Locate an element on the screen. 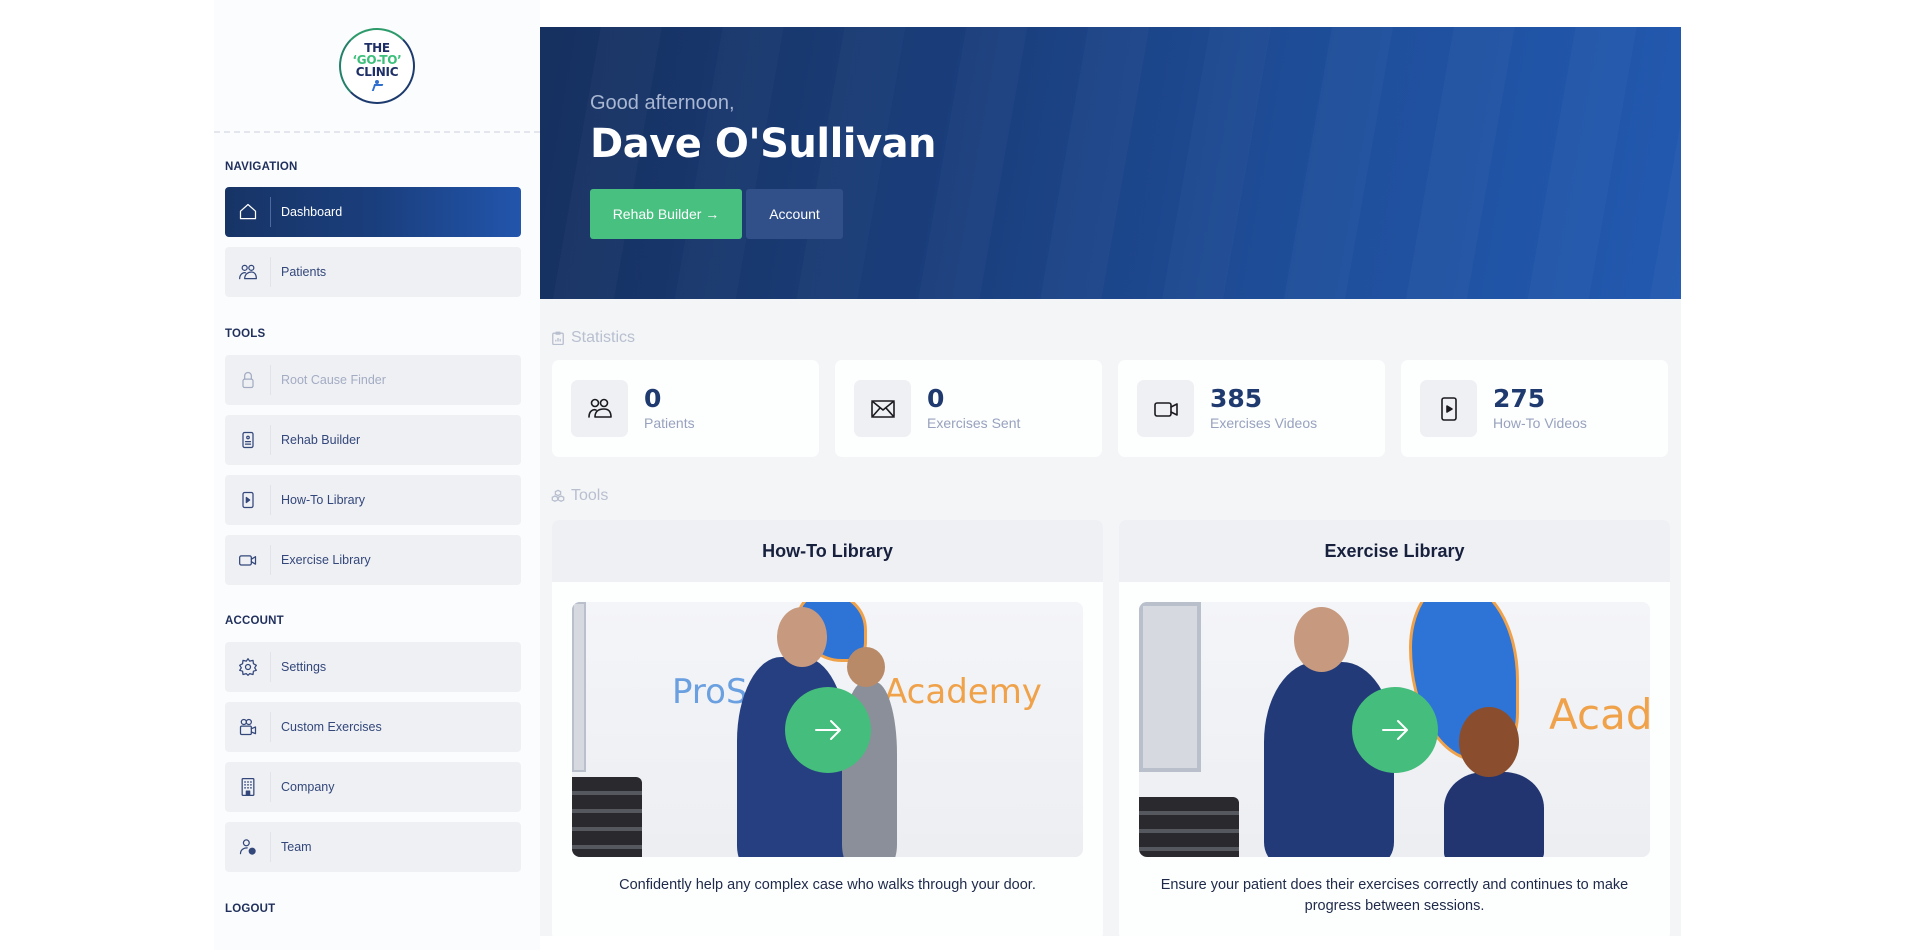 This screenshot has height=950, width=1920. sidebar-item-exercise-library: Exercise Library is located at coordinates (373, 560).